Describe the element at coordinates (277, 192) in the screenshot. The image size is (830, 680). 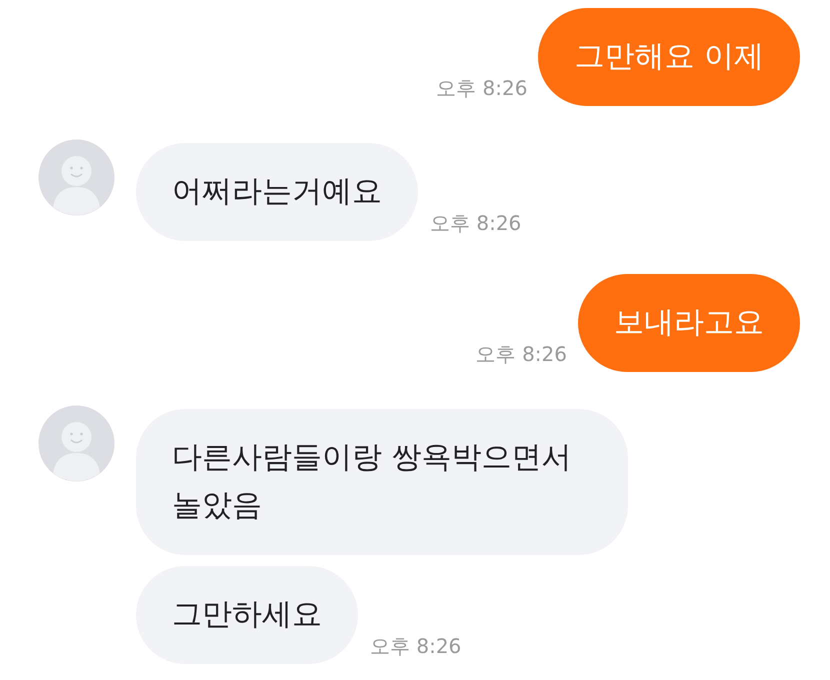
I see `received-message-bubble: 어쩌라는거예요` at that location.